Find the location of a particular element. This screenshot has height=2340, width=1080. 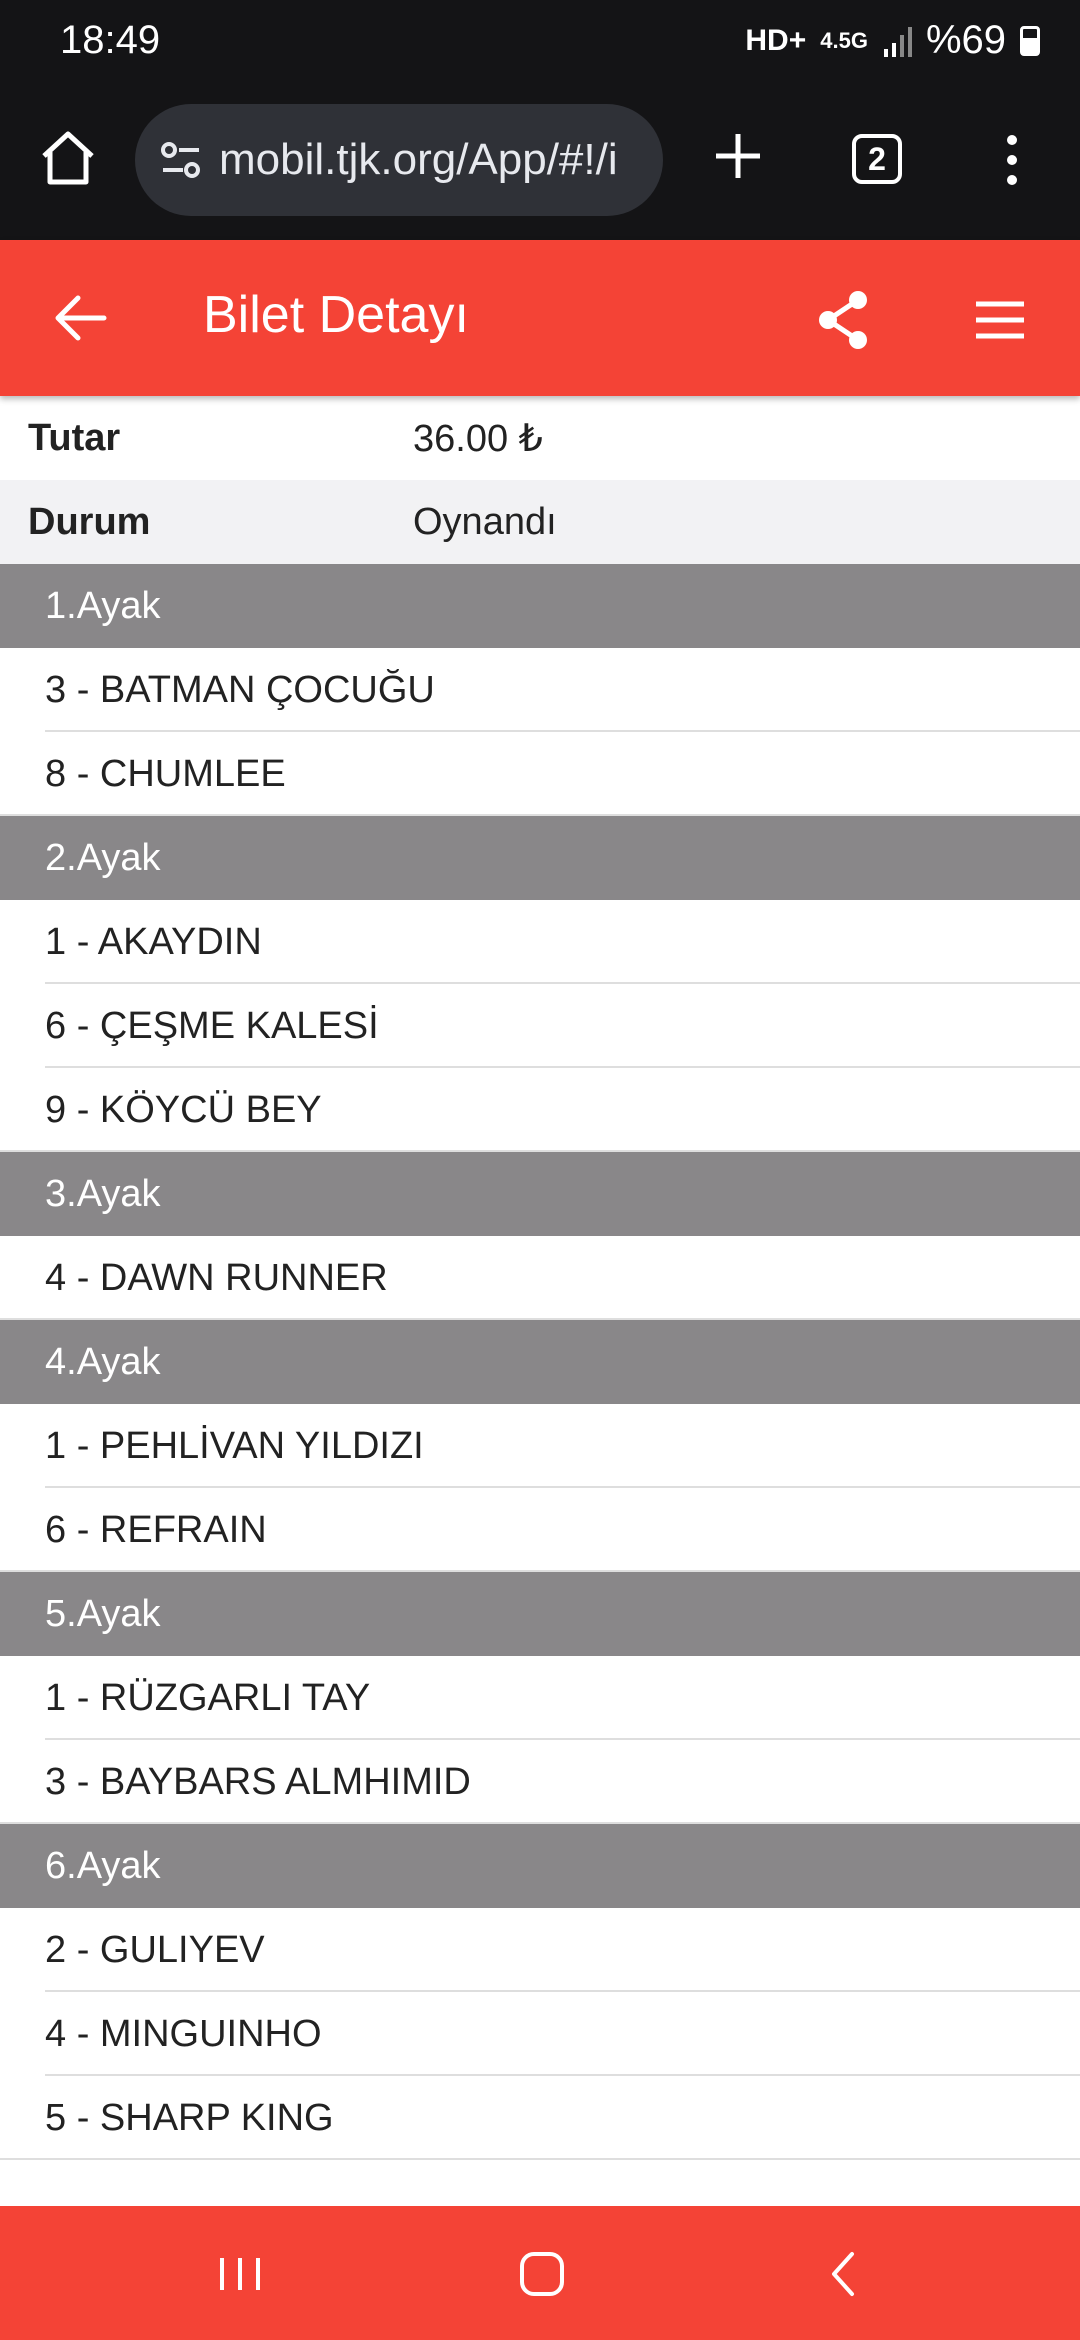

system-navigation-bar is located at coordinates (540, 2273).